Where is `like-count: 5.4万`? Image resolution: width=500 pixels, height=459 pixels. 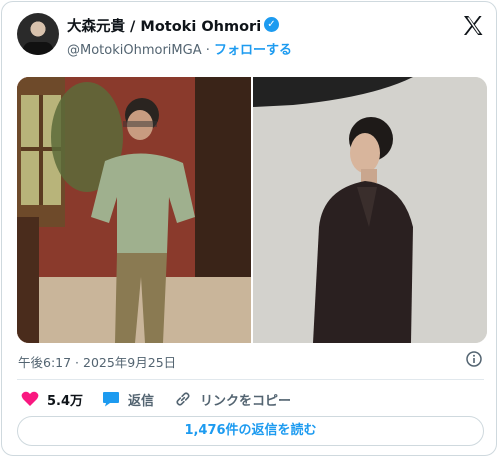 like-count: 5.4万 is located at coordinates (65, 401).